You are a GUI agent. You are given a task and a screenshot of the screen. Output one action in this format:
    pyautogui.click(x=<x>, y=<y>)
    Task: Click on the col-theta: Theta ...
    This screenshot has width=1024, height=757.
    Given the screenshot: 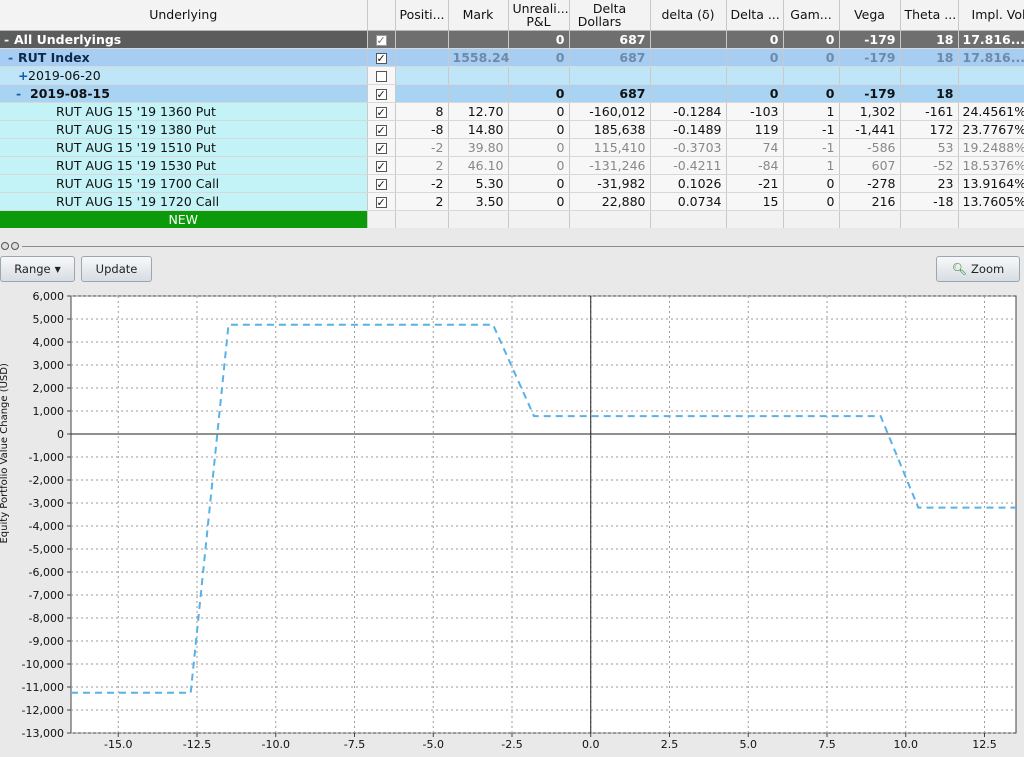 What is the action you would take?
    pyautogui.click(x=929, y=15)
    